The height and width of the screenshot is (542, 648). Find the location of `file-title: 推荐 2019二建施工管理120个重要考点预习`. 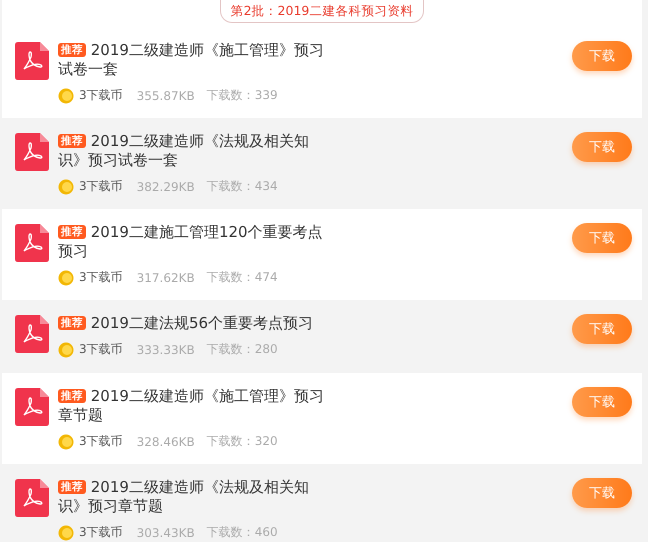

file-title: 推荐 2019二建施工管理120个重要考点预习 is located at coordinates (193, 242).